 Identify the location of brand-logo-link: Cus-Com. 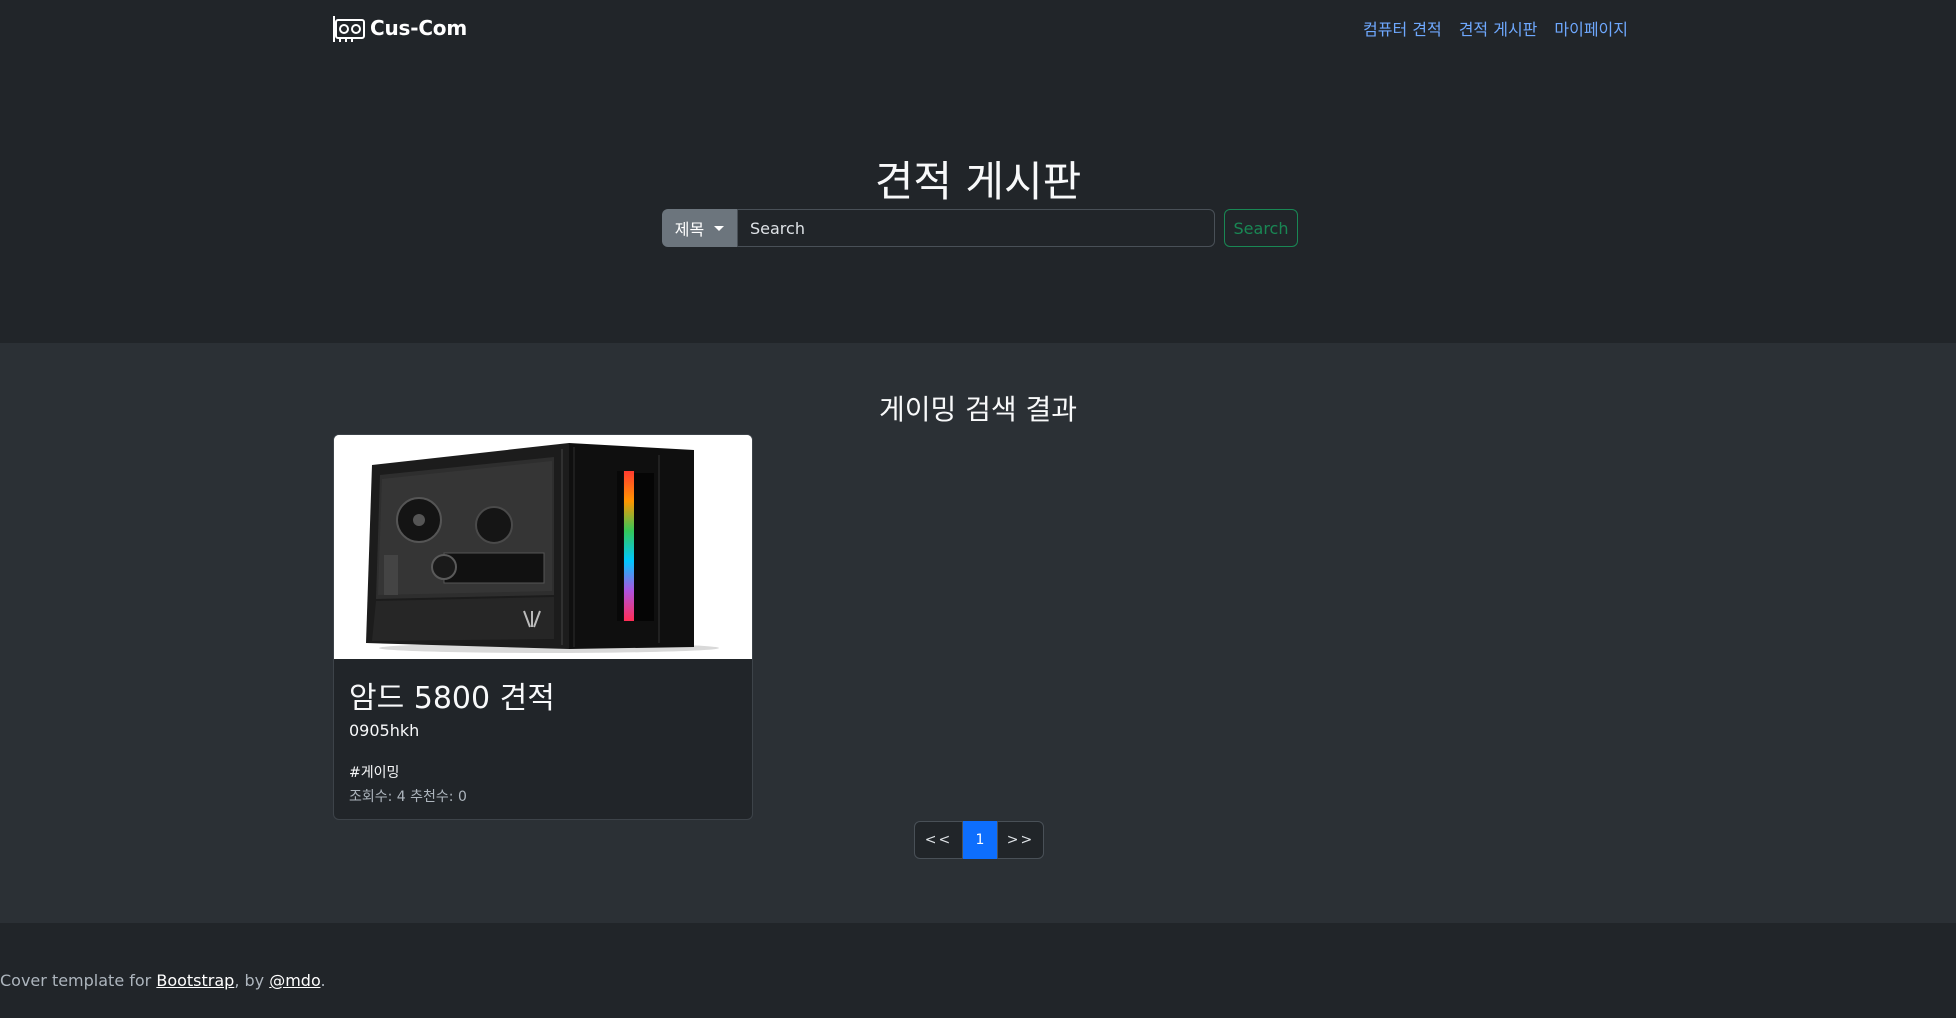
(399, 28).